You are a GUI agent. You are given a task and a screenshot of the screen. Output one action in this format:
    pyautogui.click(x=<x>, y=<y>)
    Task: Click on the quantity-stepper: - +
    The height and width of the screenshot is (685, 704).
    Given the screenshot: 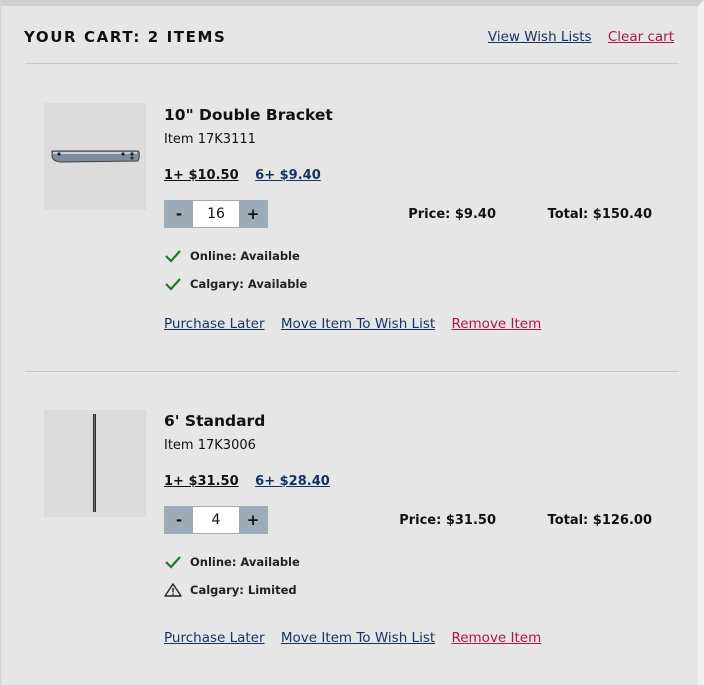 What is the action you would take?
    pyautogui.click(x=216, y=520)
    